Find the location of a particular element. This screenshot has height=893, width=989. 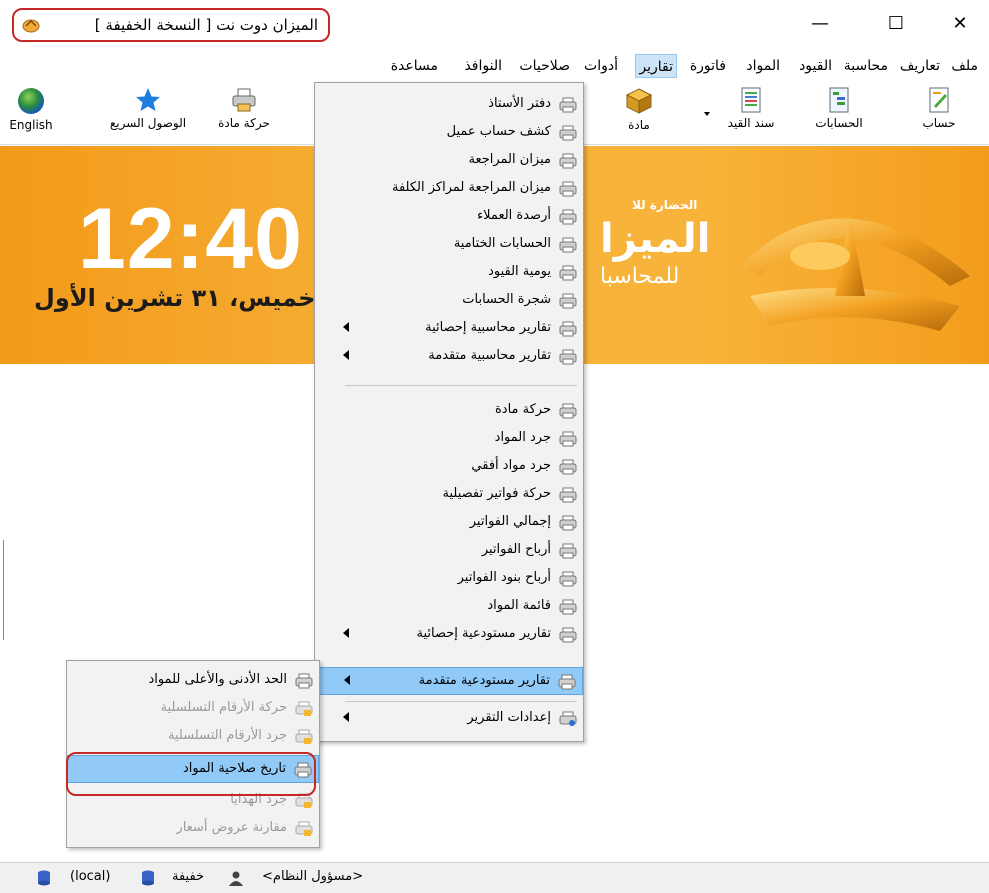

document-lines-icon is located at coordinates (751, 100).